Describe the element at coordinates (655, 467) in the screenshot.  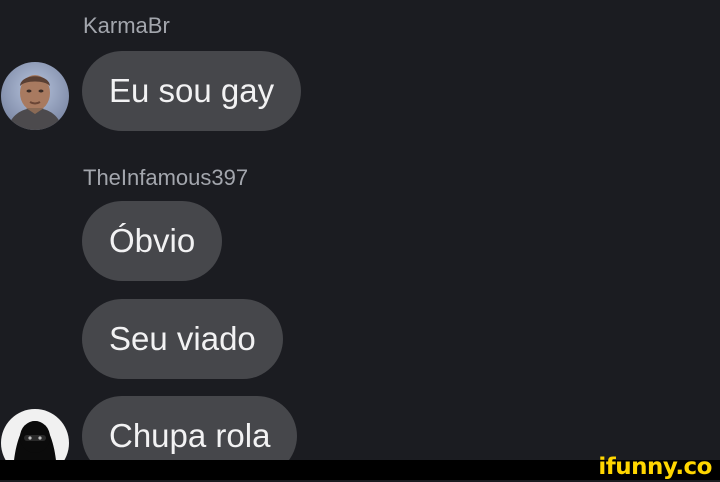
I see `watermark: ifunny.co` at that location.